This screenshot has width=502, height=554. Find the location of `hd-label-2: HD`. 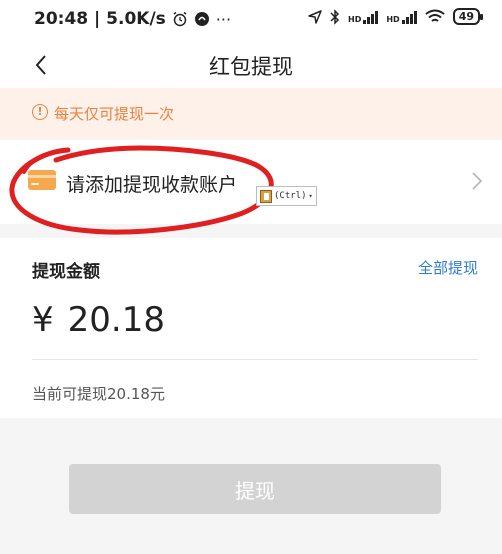

hd-label-2: HD is located at coordinates (393, 19).